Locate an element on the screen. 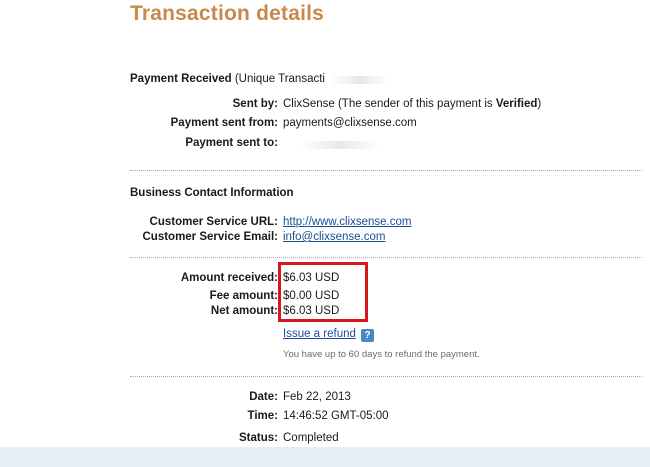 The width and height of the screenshot is (650, 467). verified-badge-text: Verified is located at coordinates (516, 104).